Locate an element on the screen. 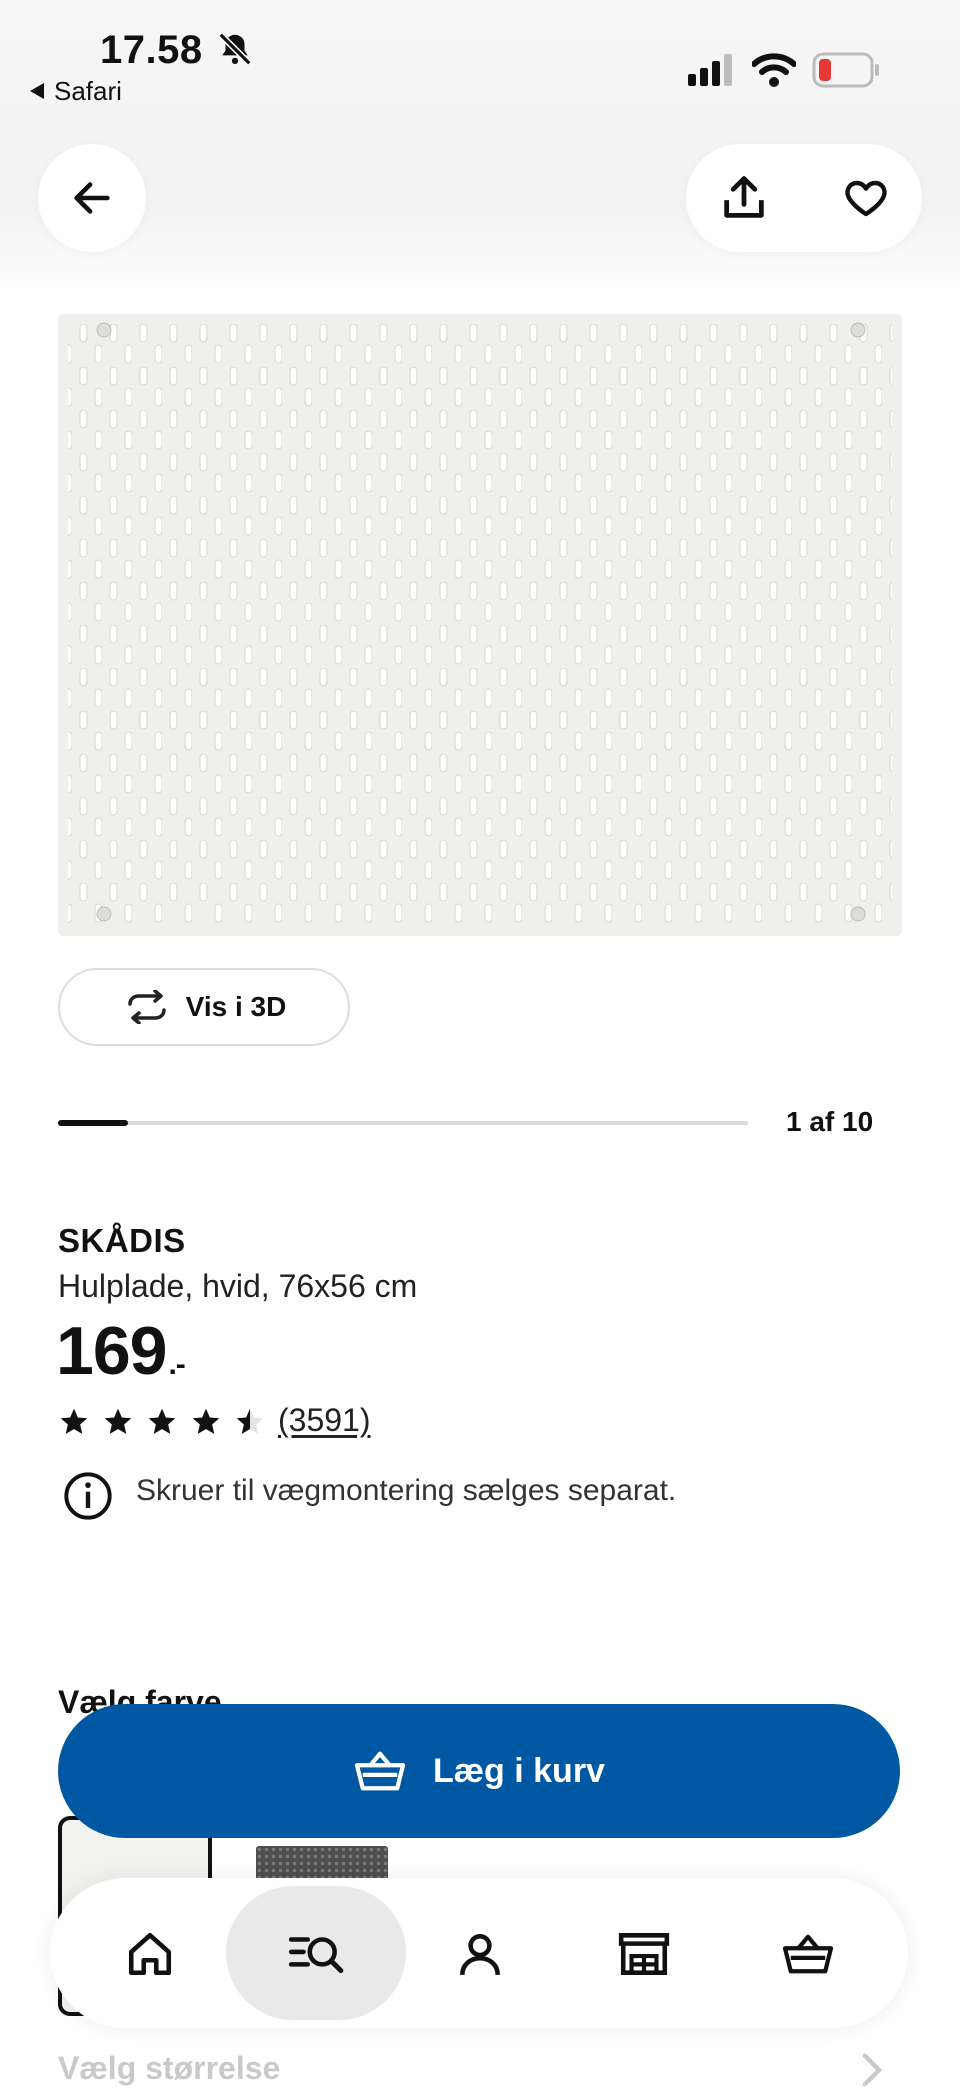  back-triangle-icon is located at coordinates (37, 91).